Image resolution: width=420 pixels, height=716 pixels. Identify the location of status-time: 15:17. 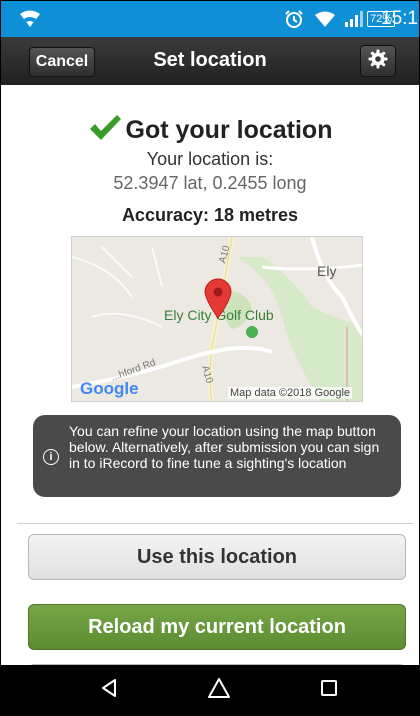
(400, 18).